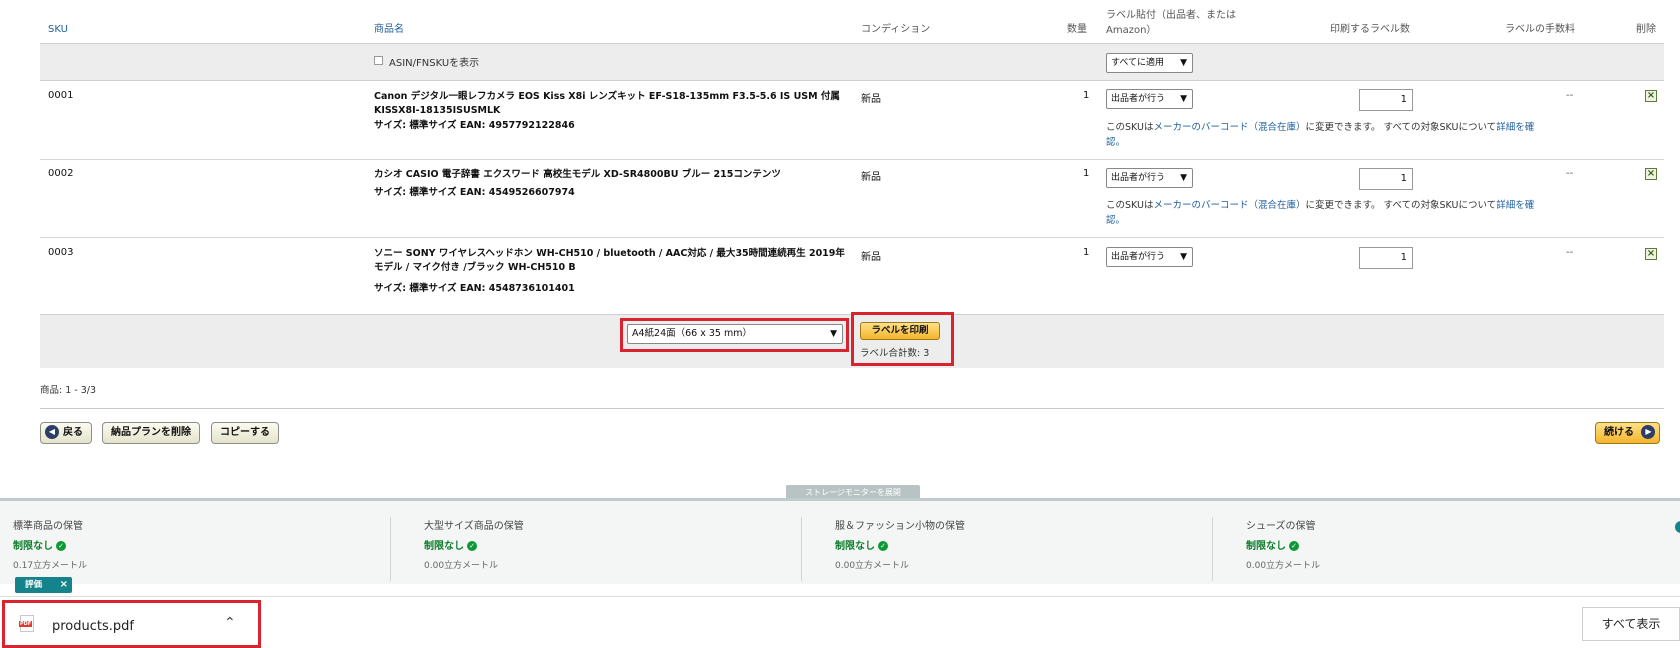  Describe the element at coordinates (1401, 127) in the screenshot. I see `note-middle: に変更できます。 すべての対象SKUについて` at that location.